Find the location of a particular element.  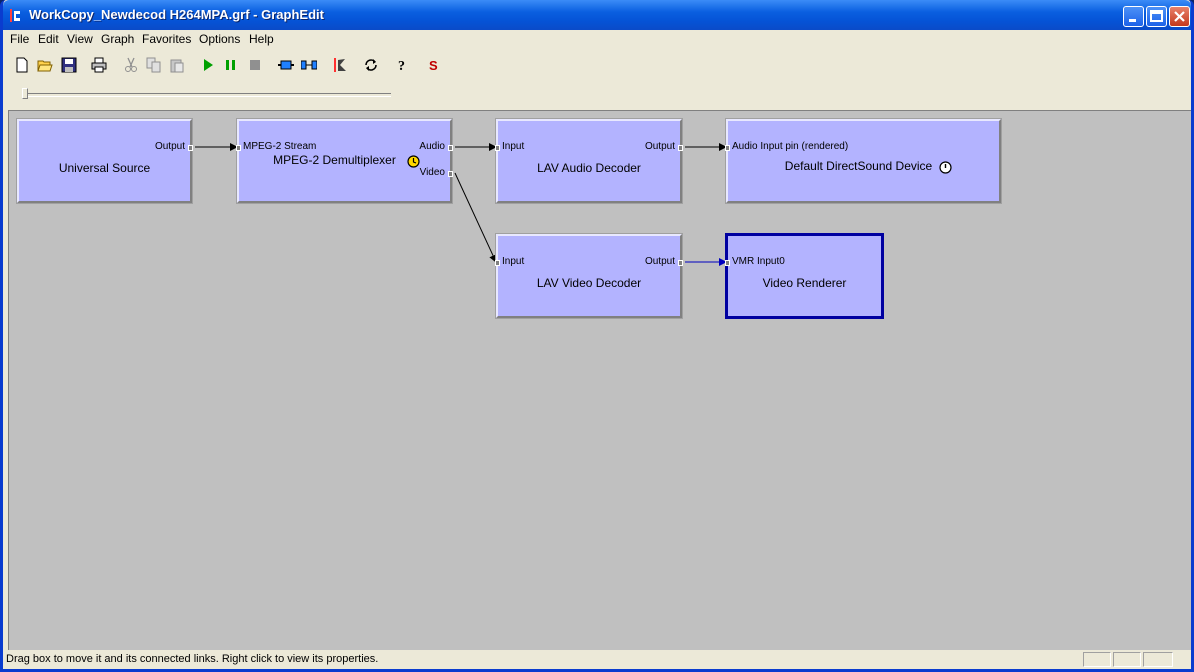

cut-icon is located at coordinates (131, 64).